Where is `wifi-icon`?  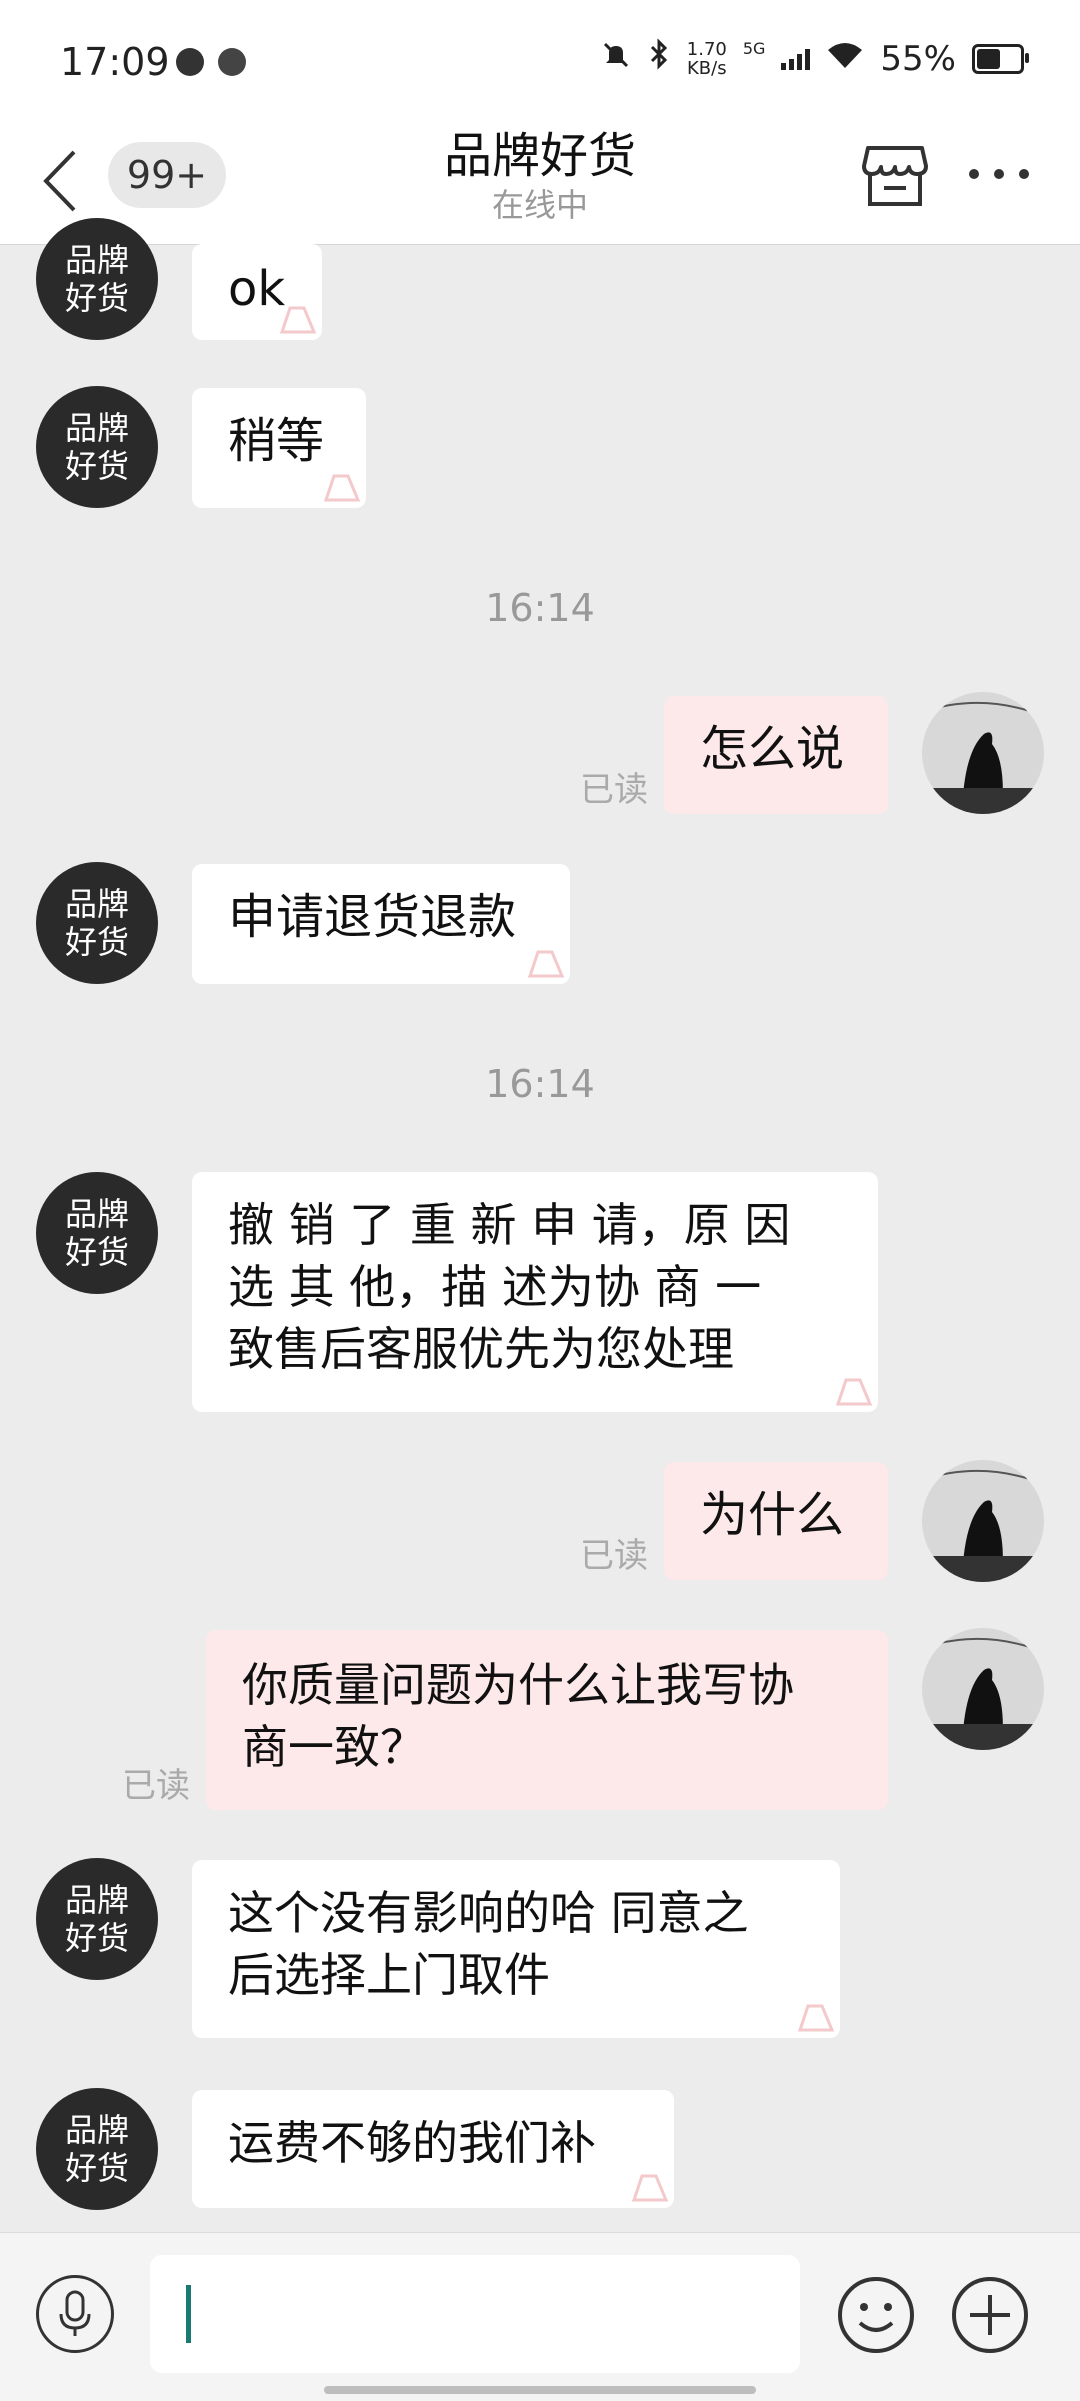 wifi-icon is located at coordinates (845, 59).